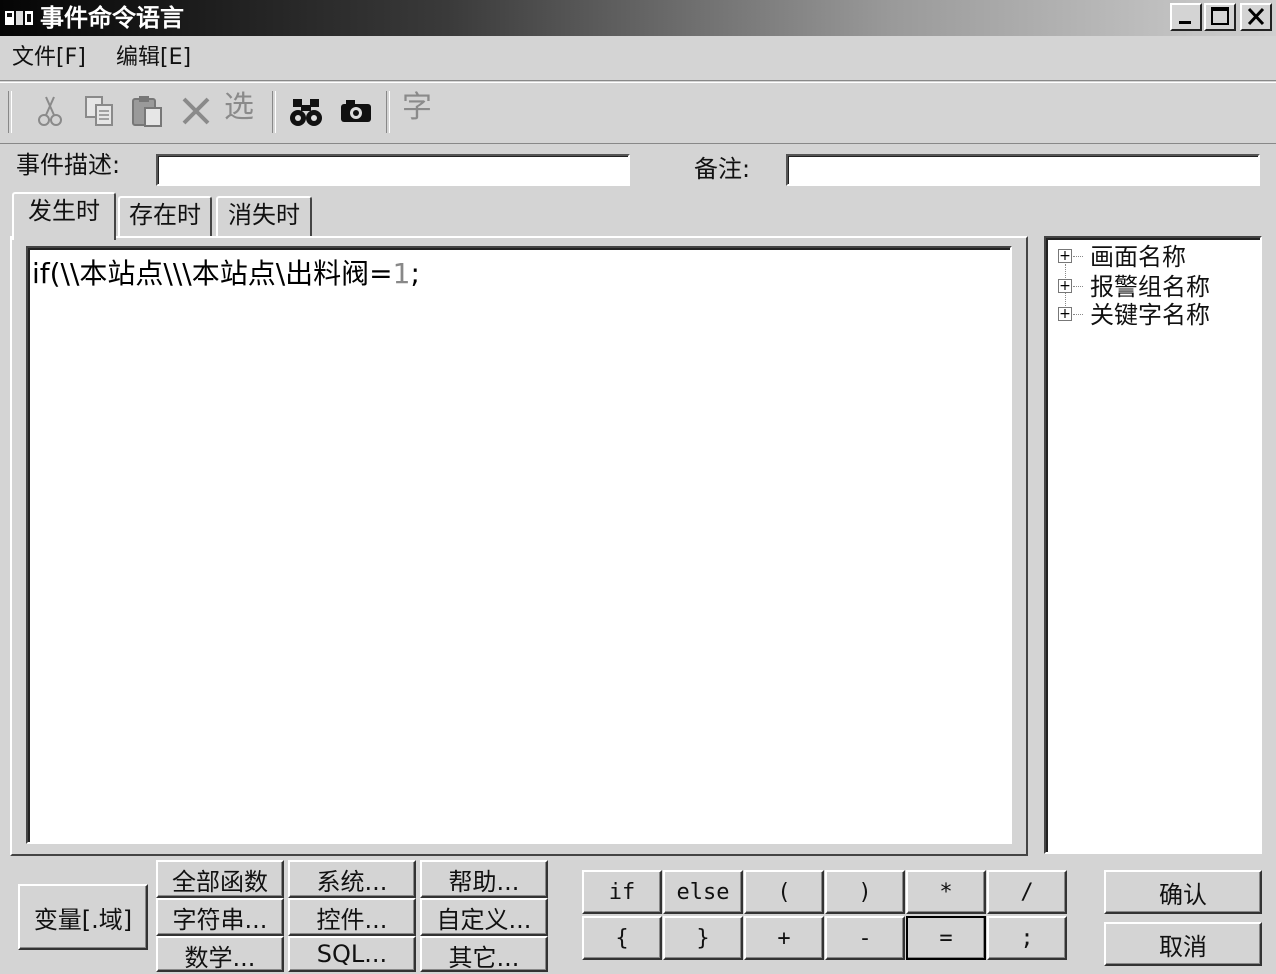 The width and height of the screenshot is (1276, 974). Describe the element at coordinates (1027, 938) in the screenshot. I see `op-semicolon-button: ;` at that location.